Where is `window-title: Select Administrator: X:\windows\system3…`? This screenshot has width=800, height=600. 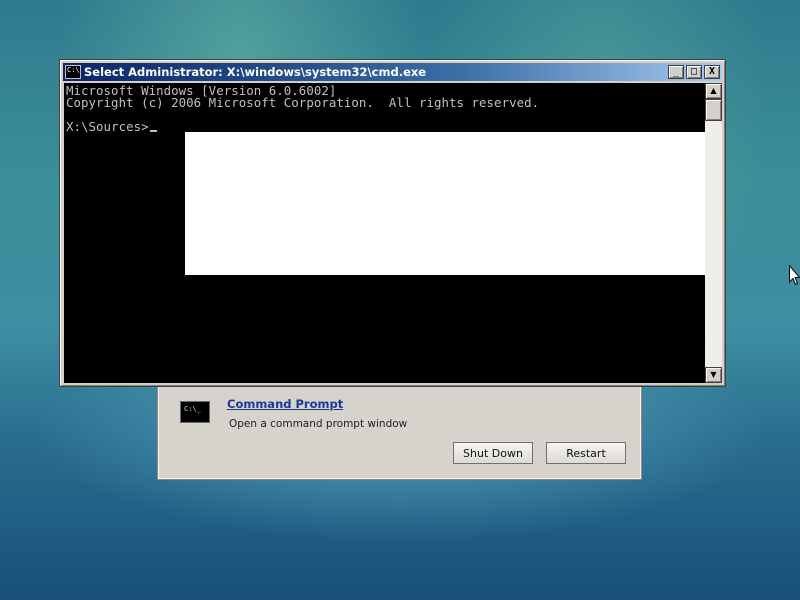
window-title: Select Administrator: X:\windows\system3… is located at coordinates (255, 72).